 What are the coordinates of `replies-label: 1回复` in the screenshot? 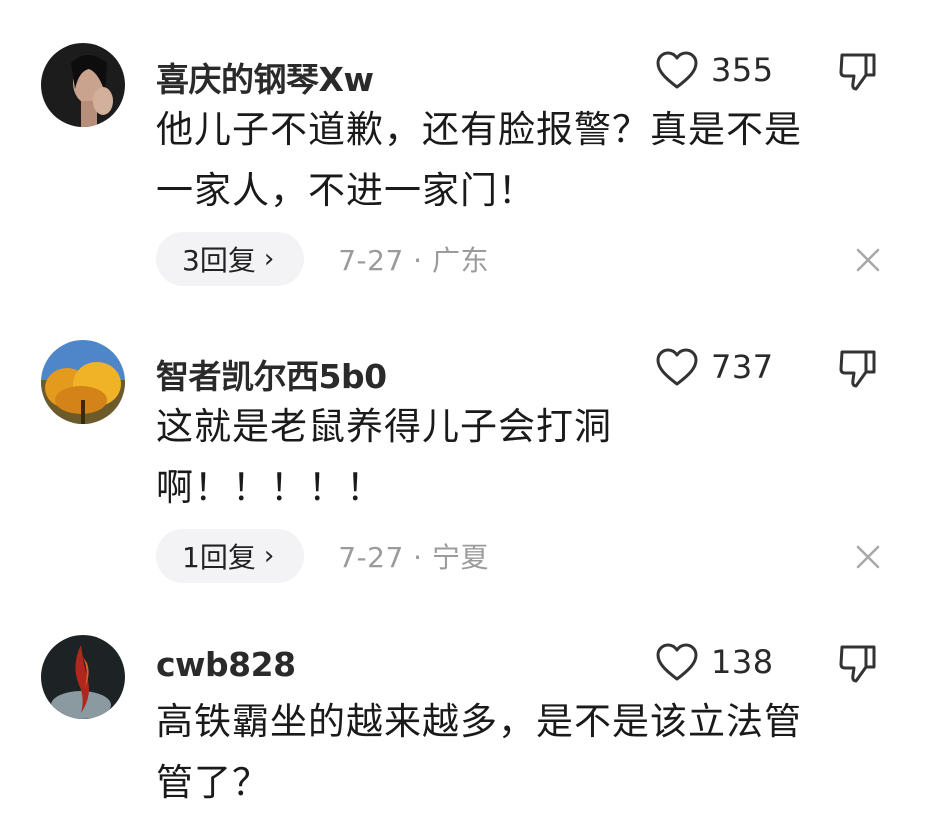 It's located at (219, 557).